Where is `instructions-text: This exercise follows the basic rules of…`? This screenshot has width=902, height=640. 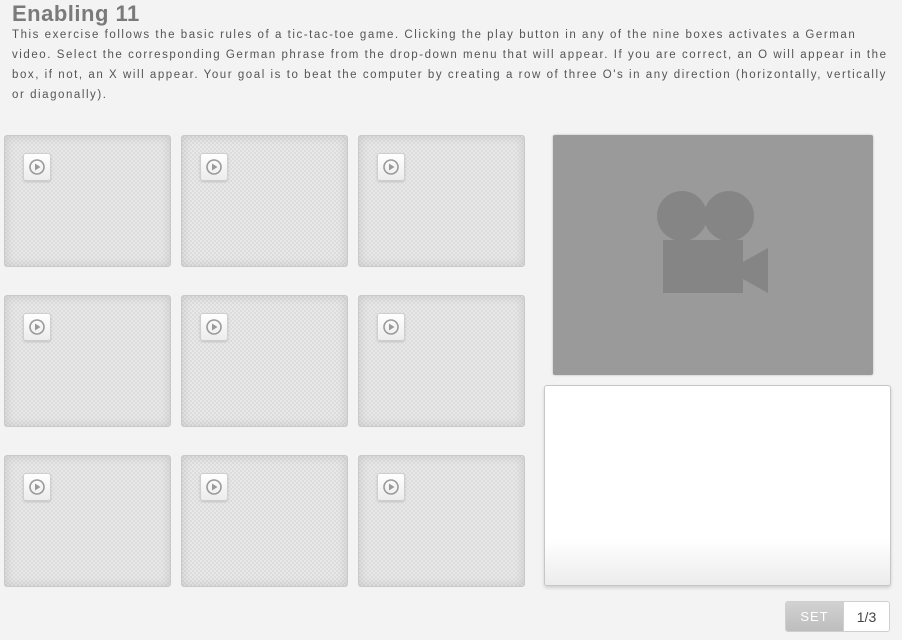 instructions-text: This exercise follows the basic rules of… is located at coordinates (450, 65).